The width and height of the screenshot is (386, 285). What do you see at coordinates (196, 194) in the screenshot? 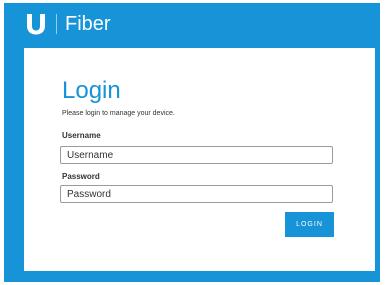
I see `password-input` at bounding box center [196, 194].